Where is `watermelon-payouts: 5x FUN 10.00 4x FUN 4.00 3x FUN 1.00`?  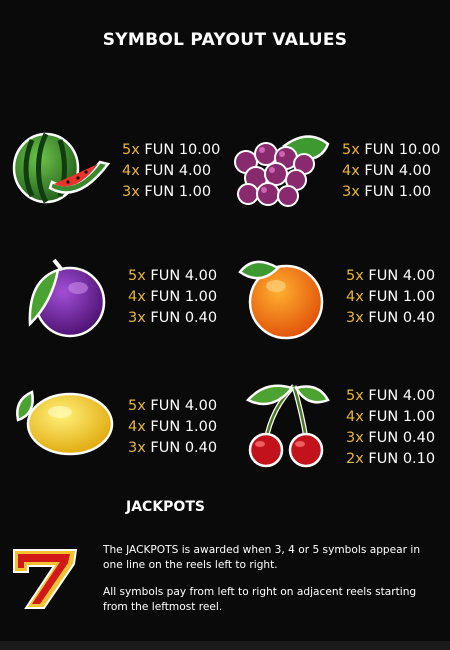 watermelon-payouts: 5x FUN 10.00 4x FUN 4.00 3x FUN 1.00 is located at coordinates (171, 171).